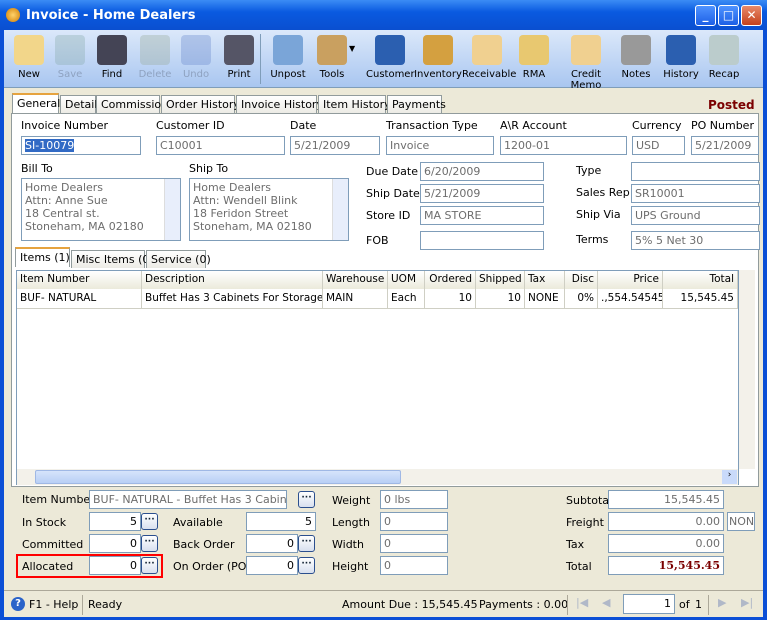  What do you see at coordinates (666, 565) in the screenshot?
I see `total-input: 15,545.45` at bounding box center [666, 565].